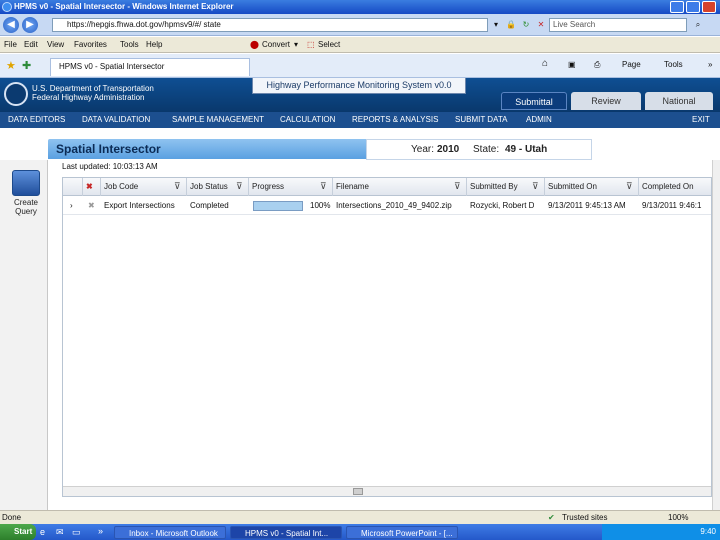 Image resolution: width=720 pixels, height=540 pixels. What do you see at coordinates (12, 517) in the screenshot?
I see `status-text: Done` at bounding box center [12, 517].